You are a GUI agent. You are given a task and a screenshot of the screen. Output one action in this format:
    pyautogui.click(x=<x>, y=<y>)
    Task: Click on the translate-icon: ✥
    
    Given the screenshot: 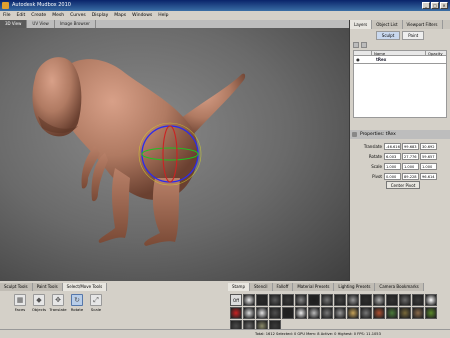 What is the action you would take?
    pyautogui.click(x=58, y=300)
    